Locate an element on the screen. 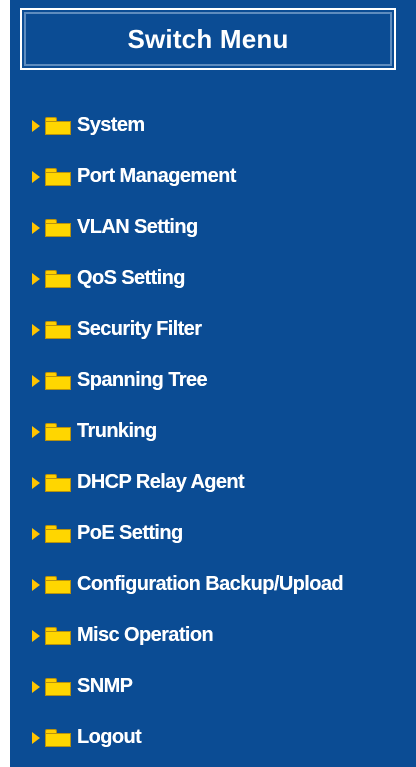  menu-item-trunking: Trunking is located at coordinates (224, 431).